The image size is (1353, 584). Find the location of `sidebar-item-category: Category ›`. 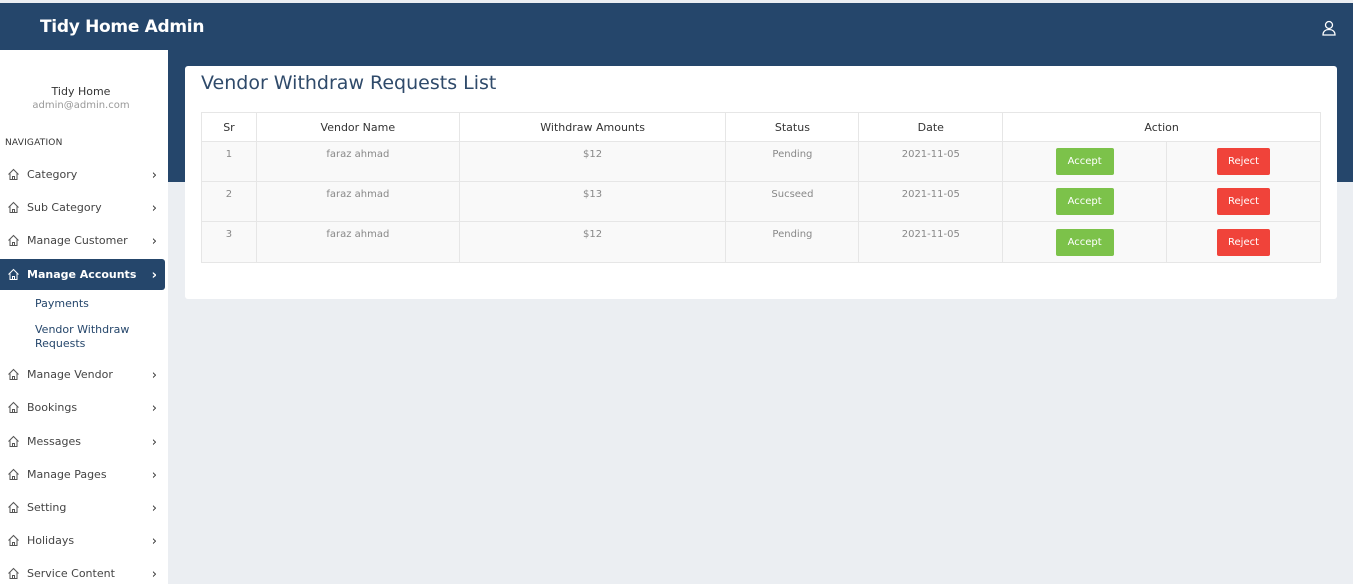

sidebar-item-category: Category › is located at coordinates (82, 174).